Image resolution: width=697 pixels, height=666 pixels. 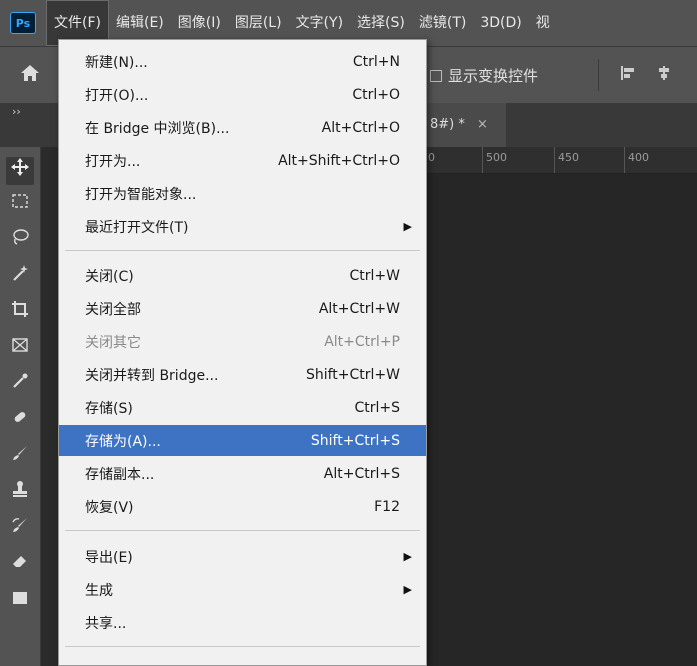 I want to click on menu-item-export: 导出(E) ▶, so click(x=242, y=556).